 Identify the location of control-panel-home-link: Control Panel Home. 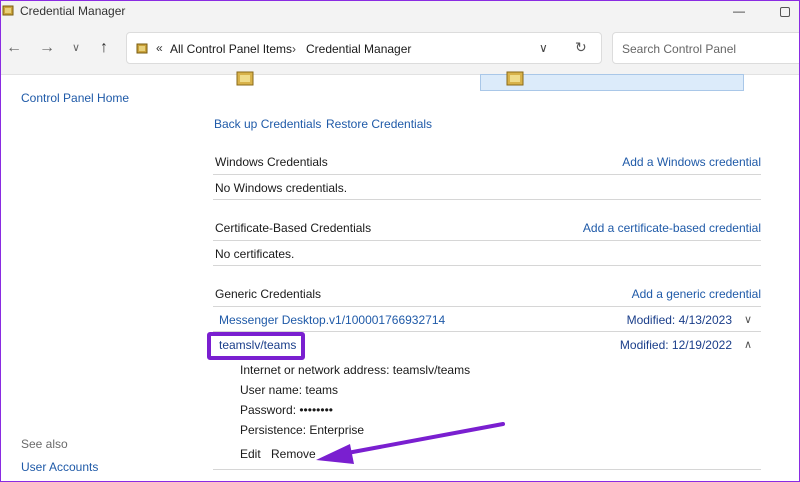
(75, 98).